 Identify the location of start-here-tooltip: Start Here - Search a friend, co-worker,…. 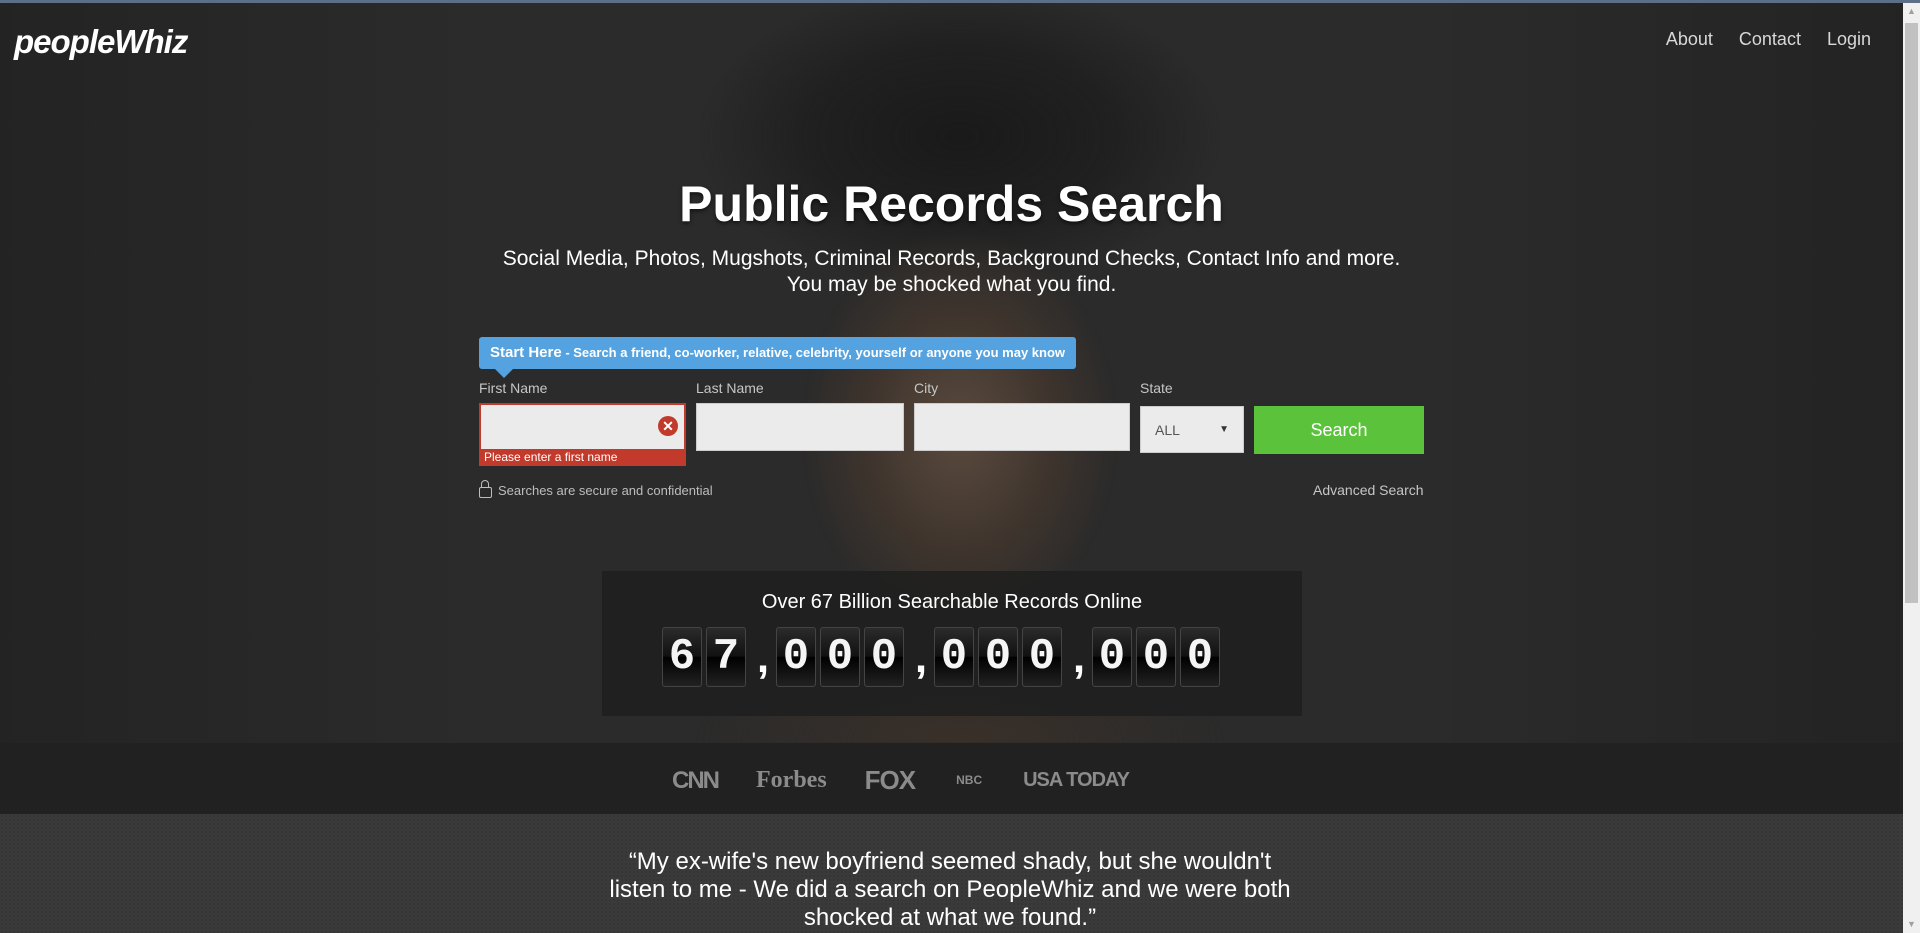
(778, 357).